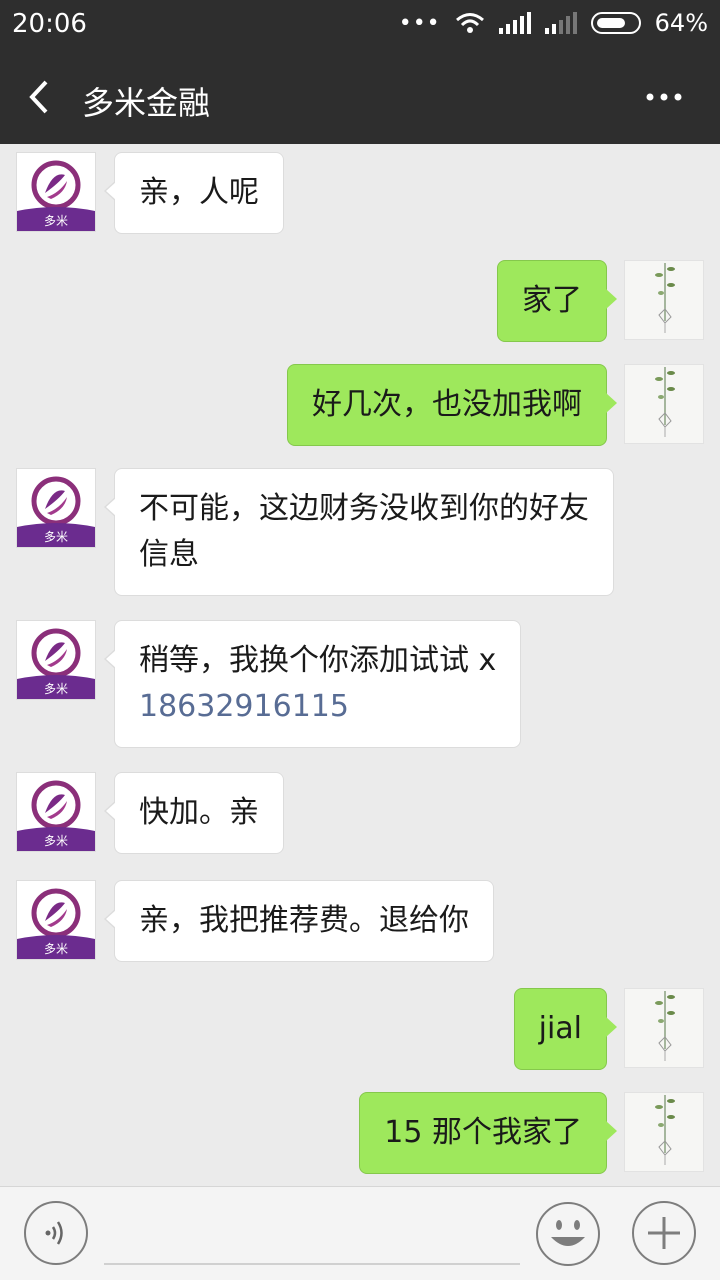 This screenshot has height=1280, width=720. I want to click on incoming-message: 亲，人呢, so click(194, 193).